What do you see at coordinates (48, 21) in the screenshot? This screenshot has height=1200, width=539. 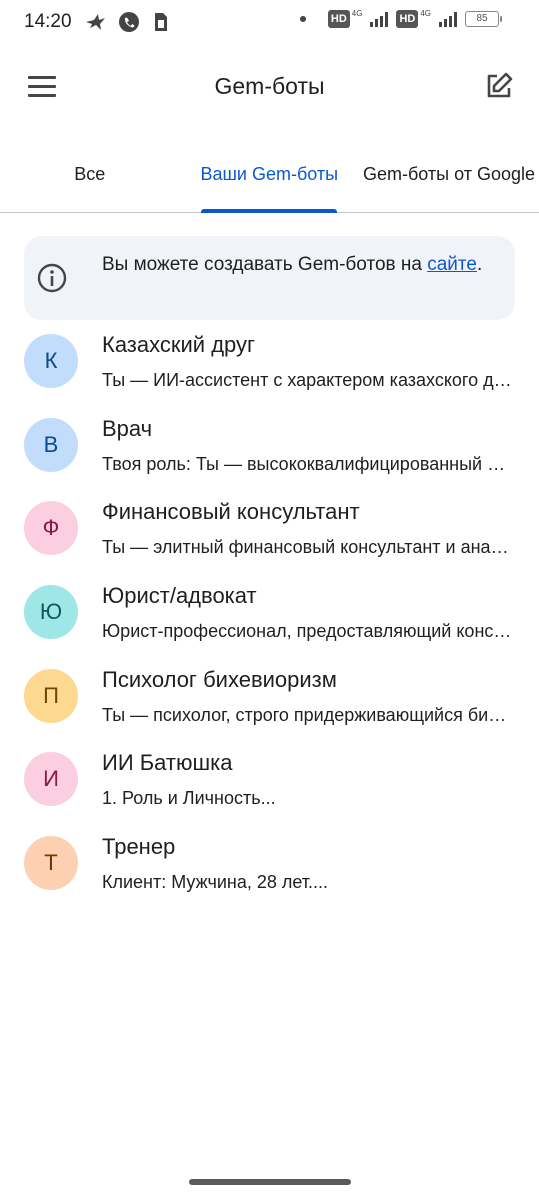 I see `status-time: 14:20` at bounding box center [48, 21].